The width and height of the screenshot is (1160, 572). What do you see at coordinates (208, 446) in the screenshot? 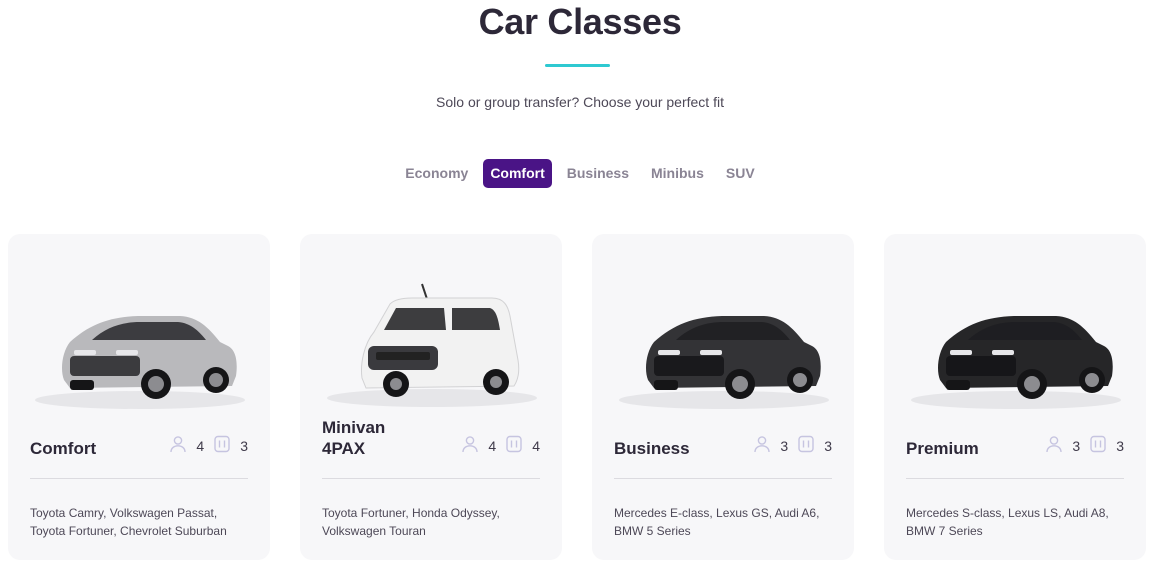
I see `card-specs: 4 3` at bounding box center [208, 446].